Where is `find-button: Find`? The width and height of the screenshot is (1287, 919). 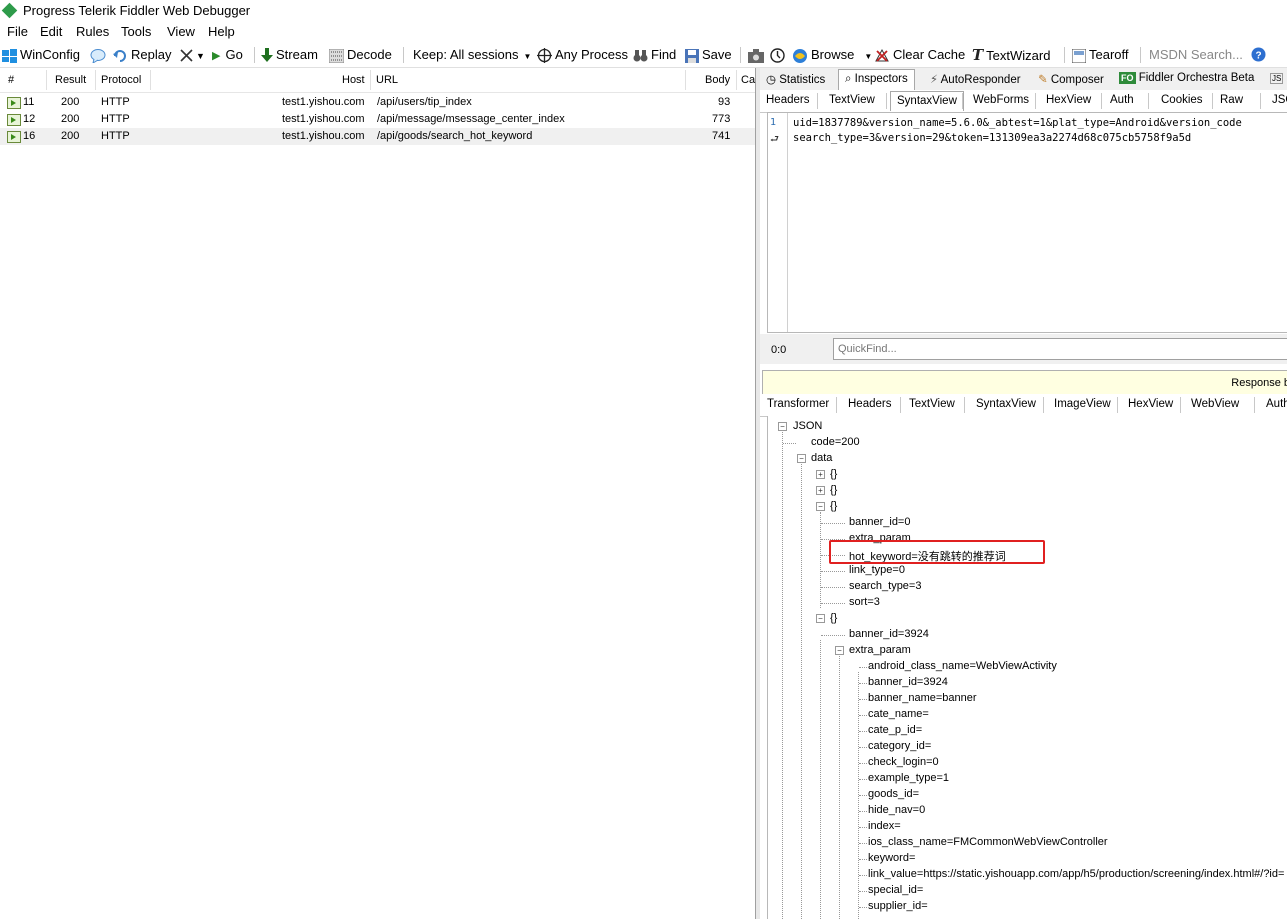
find-button: Find is located at coordinates (654, 55).